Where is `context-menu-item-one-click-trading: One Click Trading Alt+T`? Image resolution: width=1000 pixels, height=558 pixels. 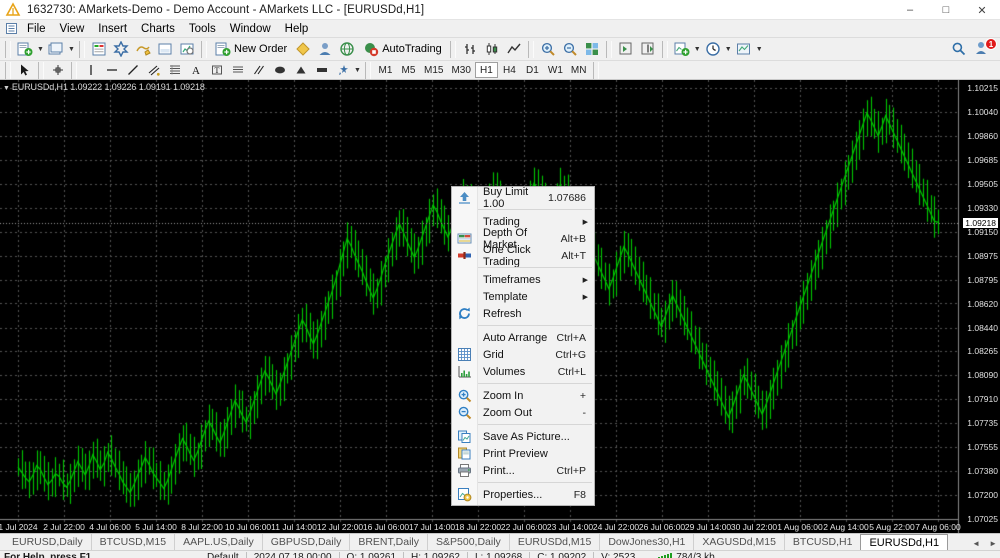 context-menu-item-one-click-trading: One Click Trading Alt+T is located at coordinates (523, 256).